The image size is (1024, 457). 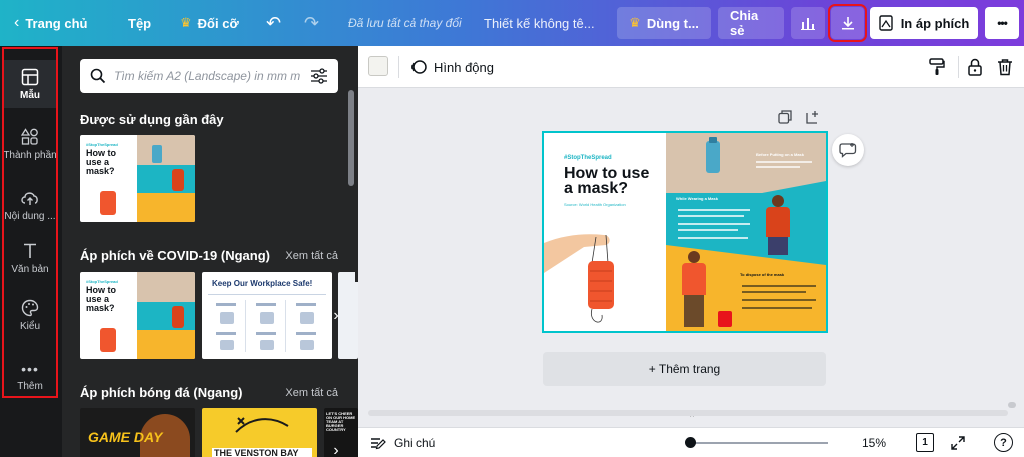 I want to click on design-person-body, so click(x=694, y=279).